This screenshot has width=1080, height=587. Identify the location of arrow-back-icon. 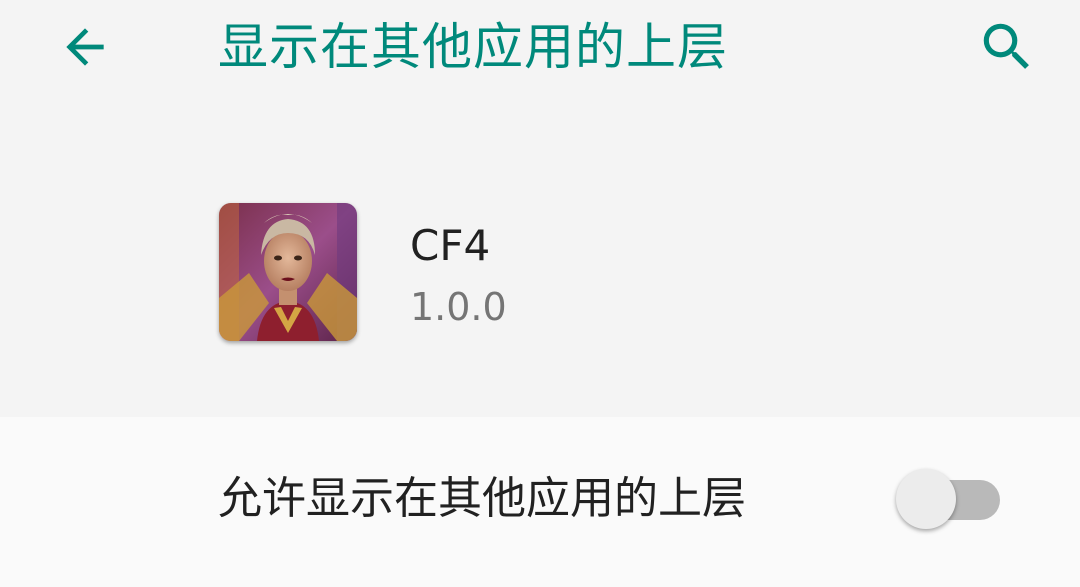
(85, 47).